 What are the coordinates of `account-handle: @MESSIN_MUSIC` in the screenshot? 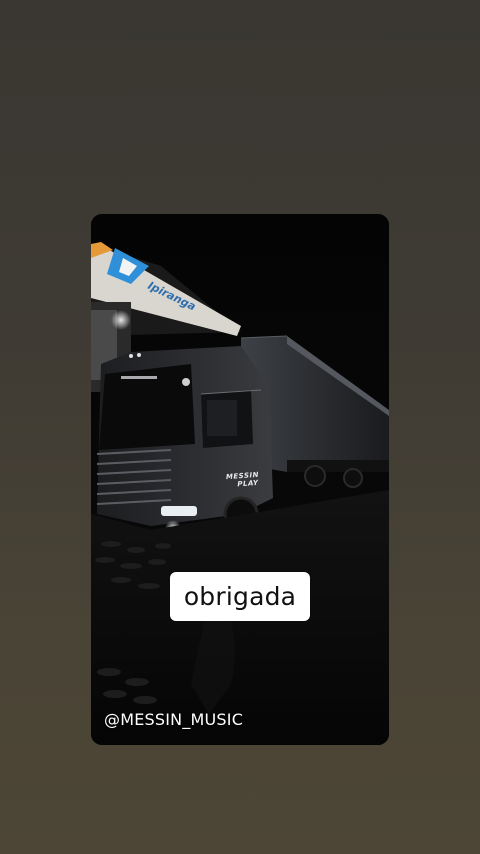 It's located at (173, 719).